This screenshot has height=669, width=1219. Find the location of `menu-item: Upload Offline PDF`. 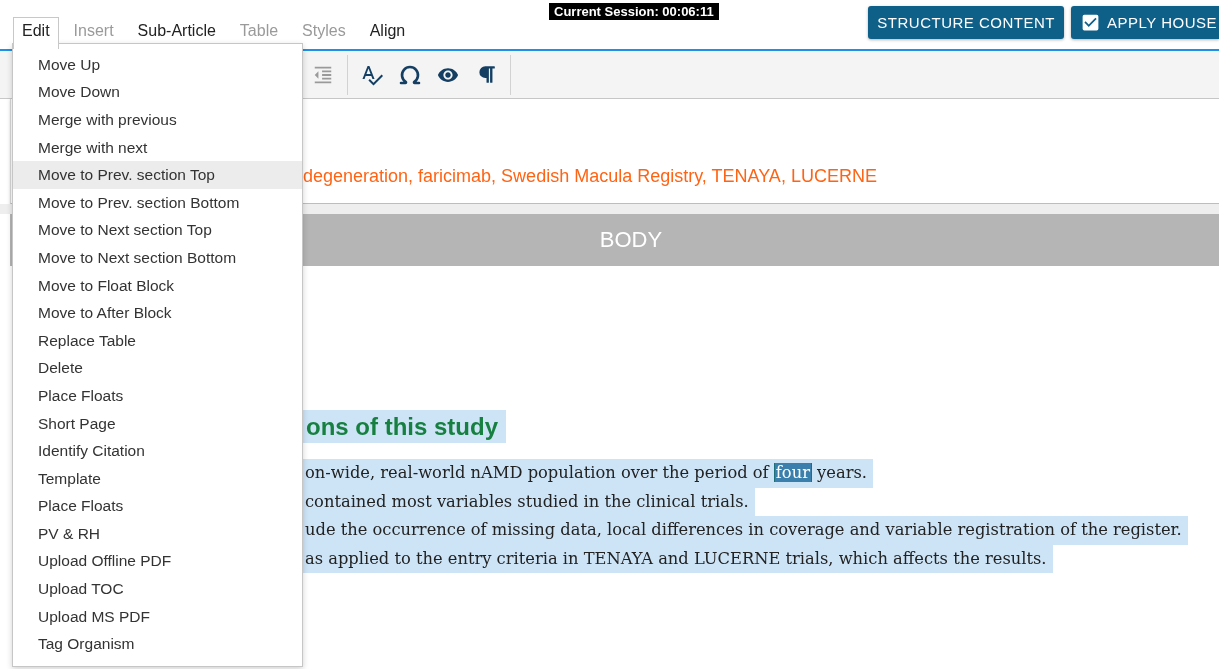

menu-item: Upload Offline PDF is located at coordinates (157, 561).